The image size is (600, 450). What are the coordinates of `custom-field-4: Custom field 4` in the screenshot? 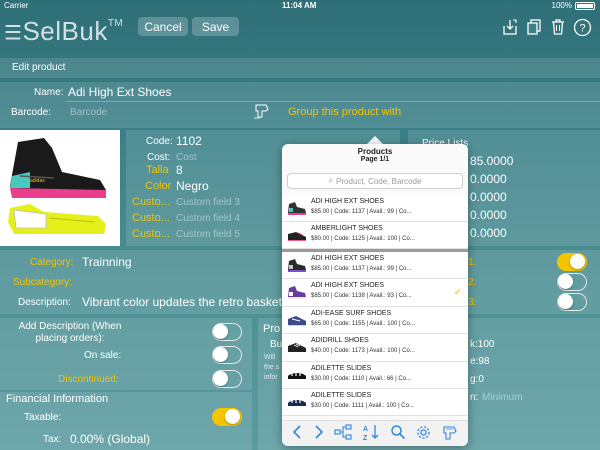 It's located at (208, 218).